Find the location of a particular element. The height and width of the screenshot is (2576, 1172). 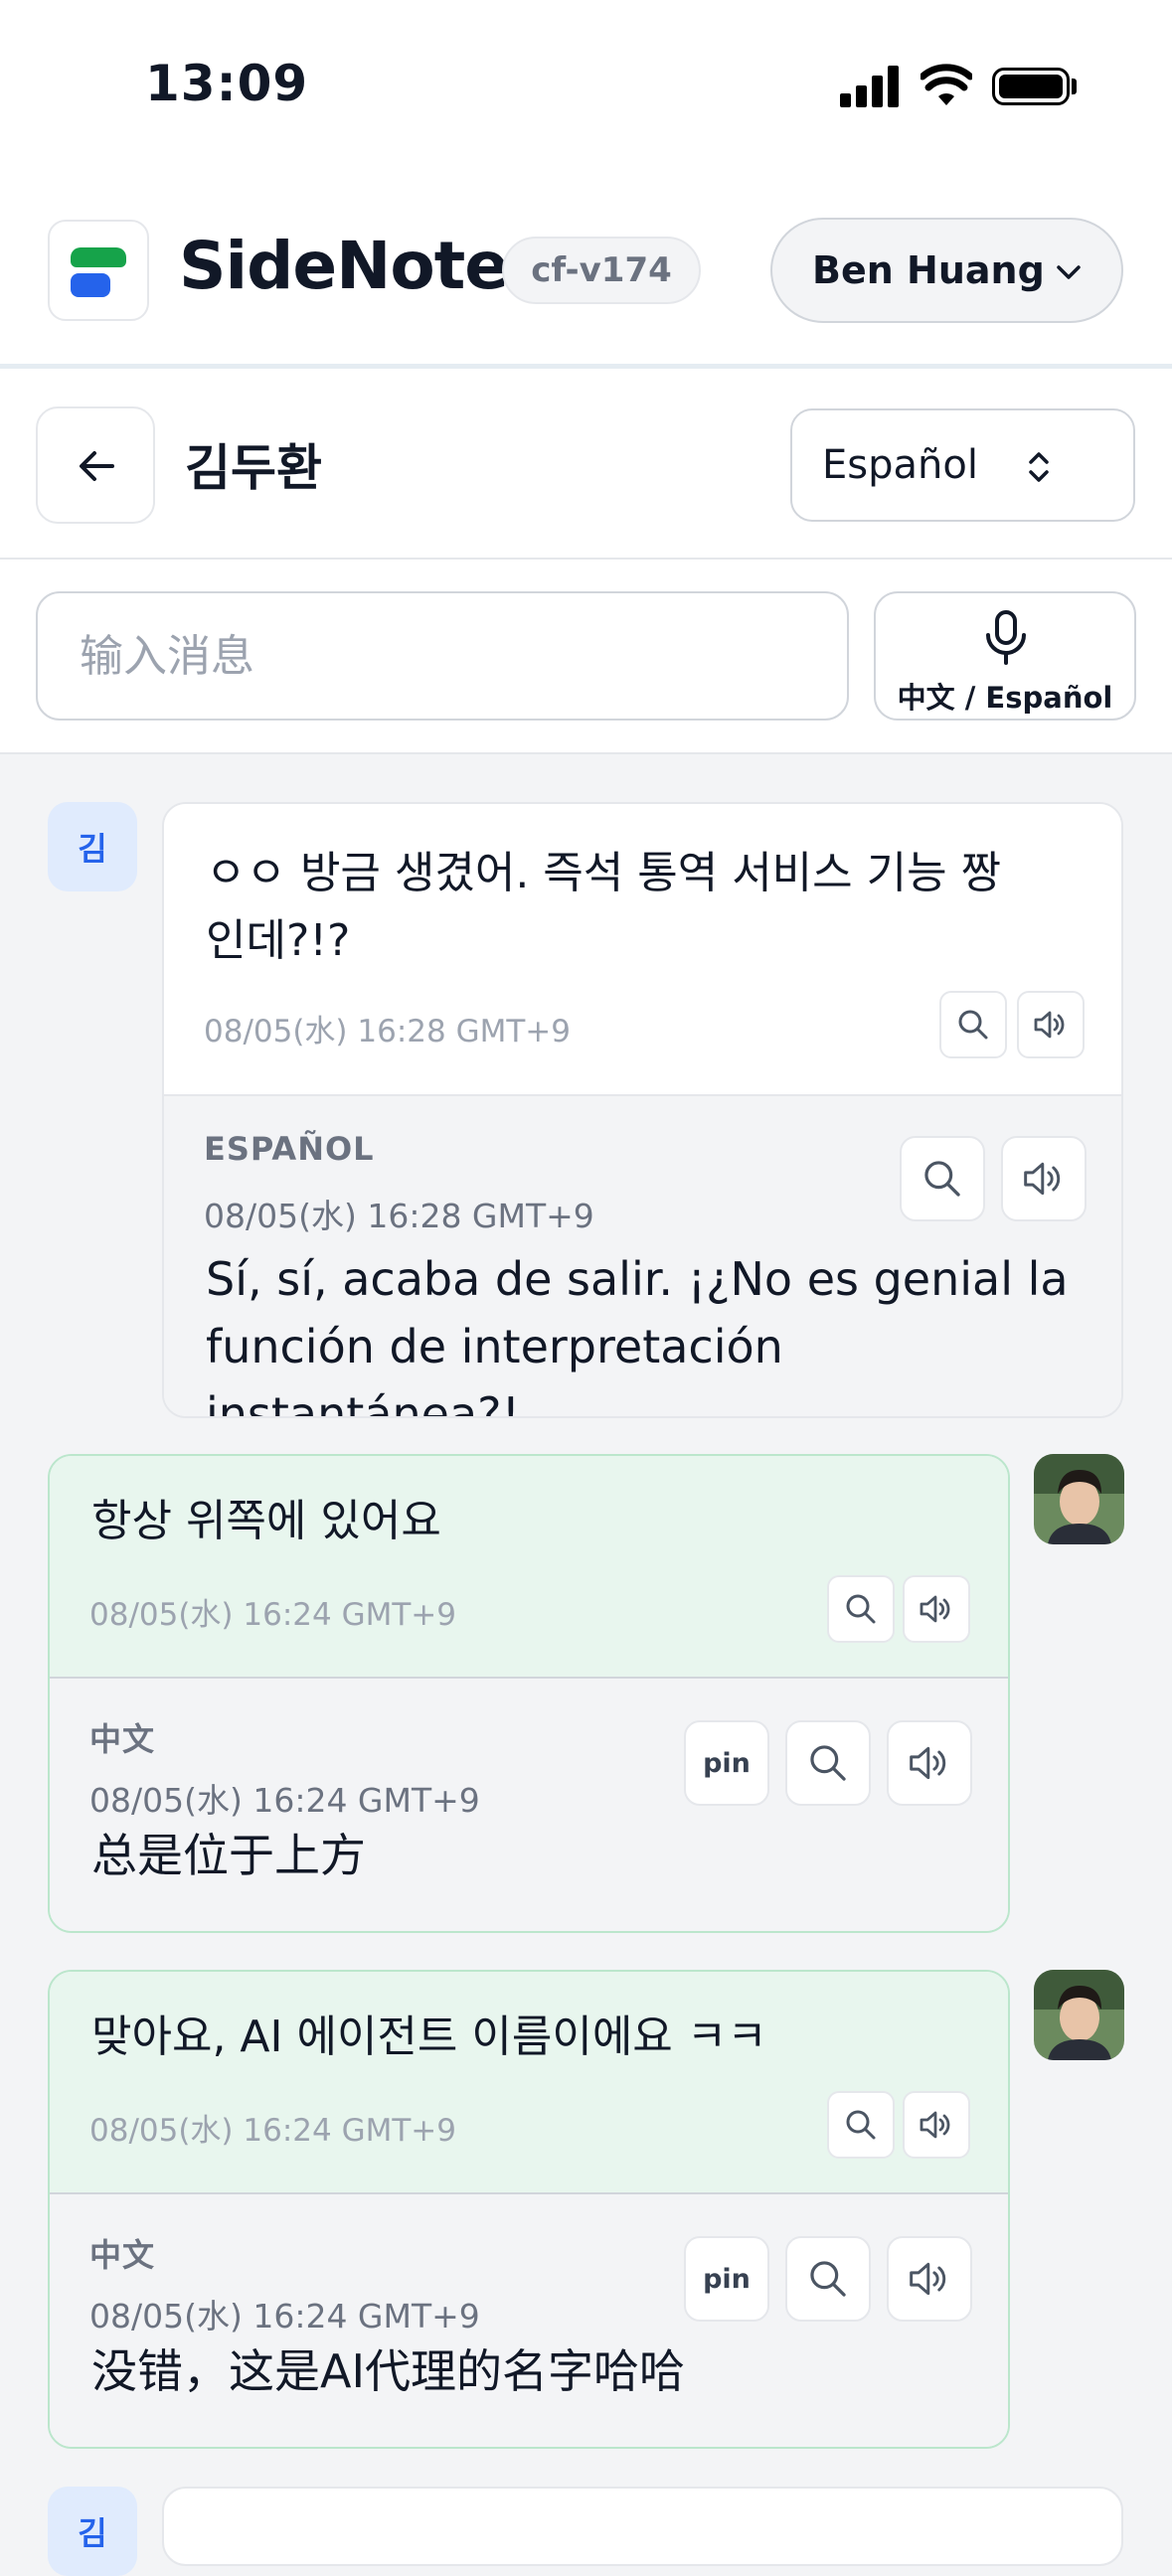

original-text: 맞아요, AI 에이전트 이름이에요 ㅋㅋ is located at coordinates (429, 2037).